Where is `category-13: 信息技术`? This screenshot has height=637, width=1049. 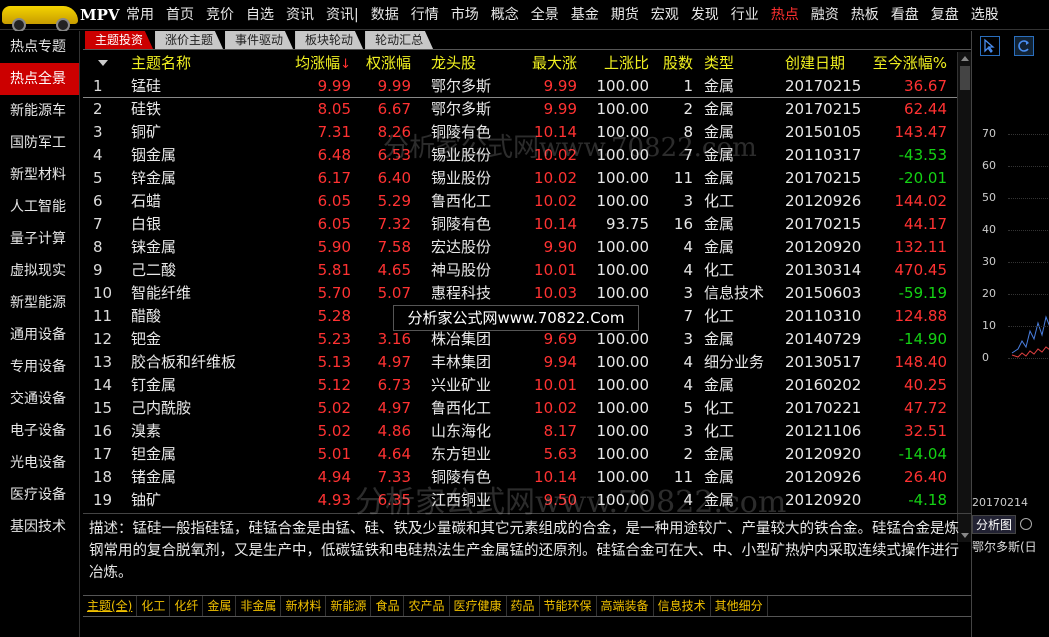
category-13: 信息技术 is located at coordinates (682, 606).